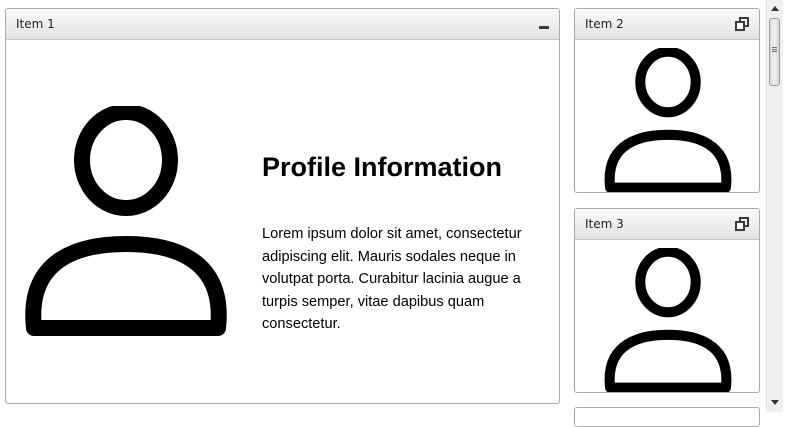  I want to click on tile-header: Item 3, so click(667, 224).